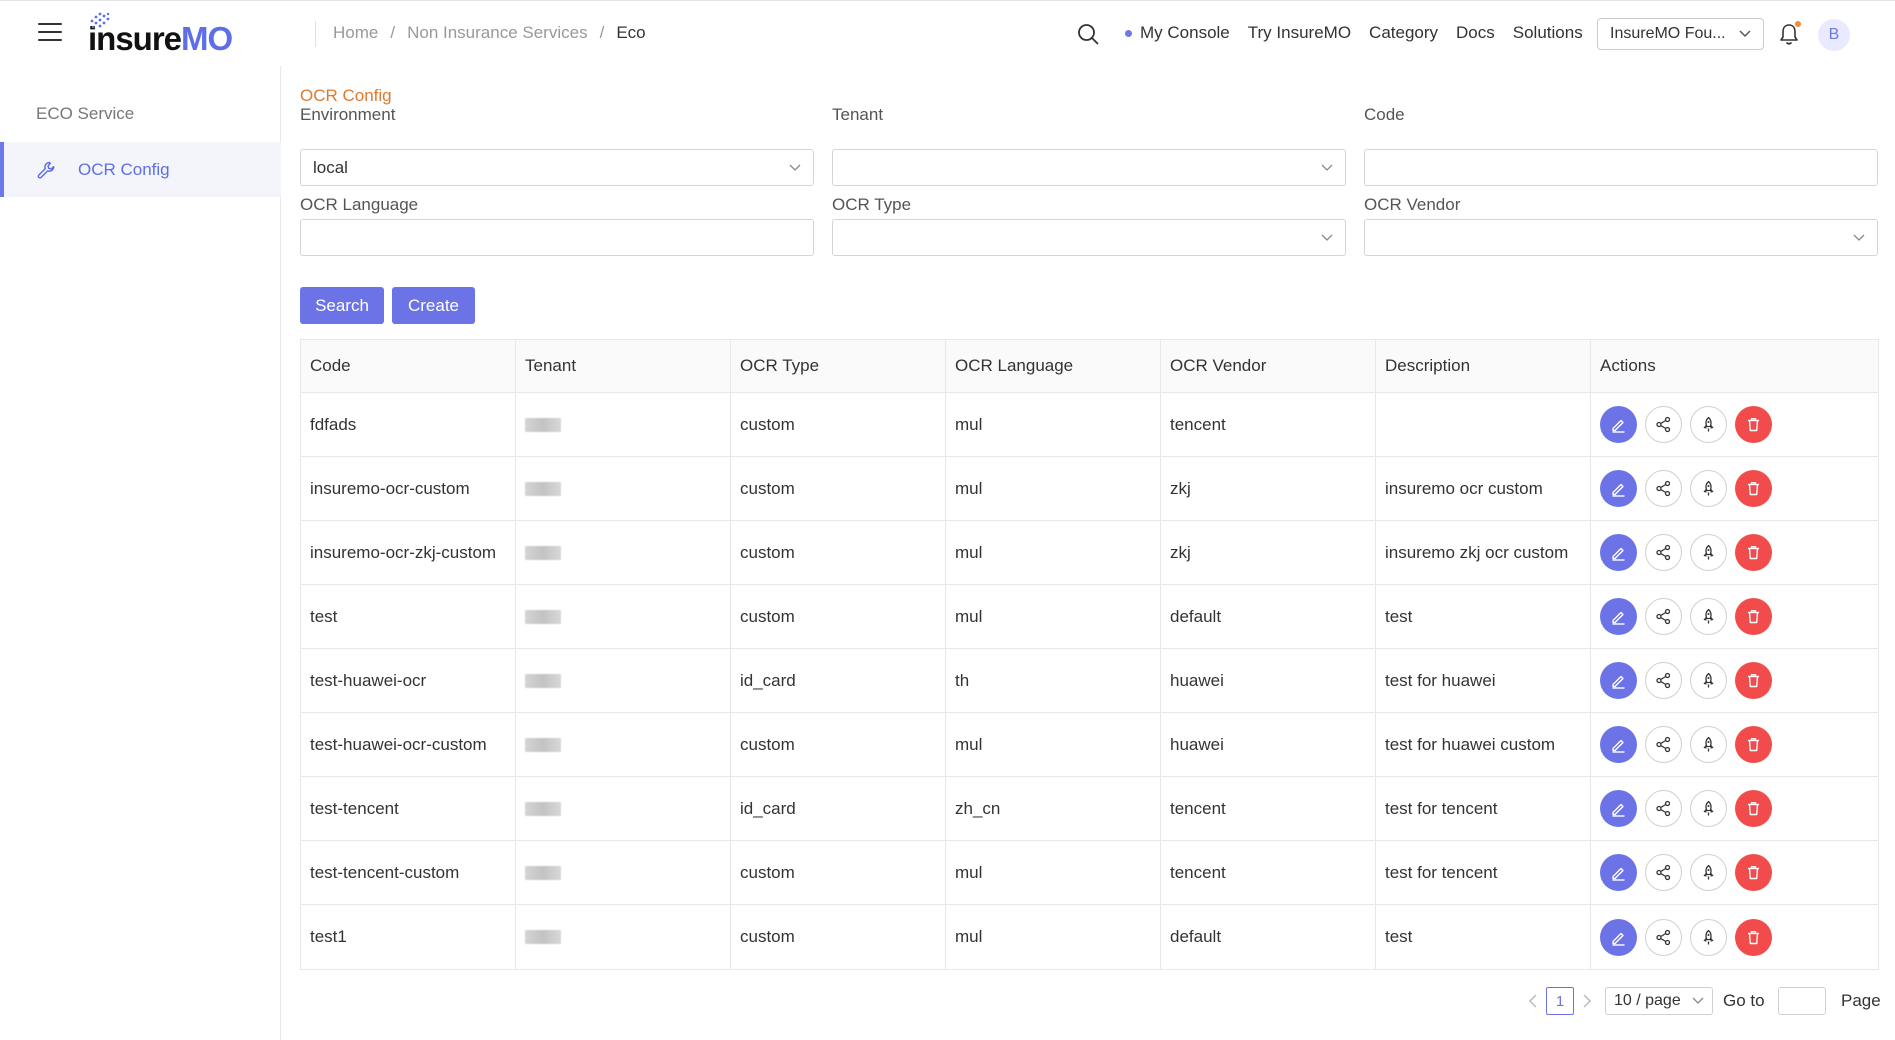 The image size is (1895, 1040). I want to click on page-number-button: 1, so click(1560, 1001).